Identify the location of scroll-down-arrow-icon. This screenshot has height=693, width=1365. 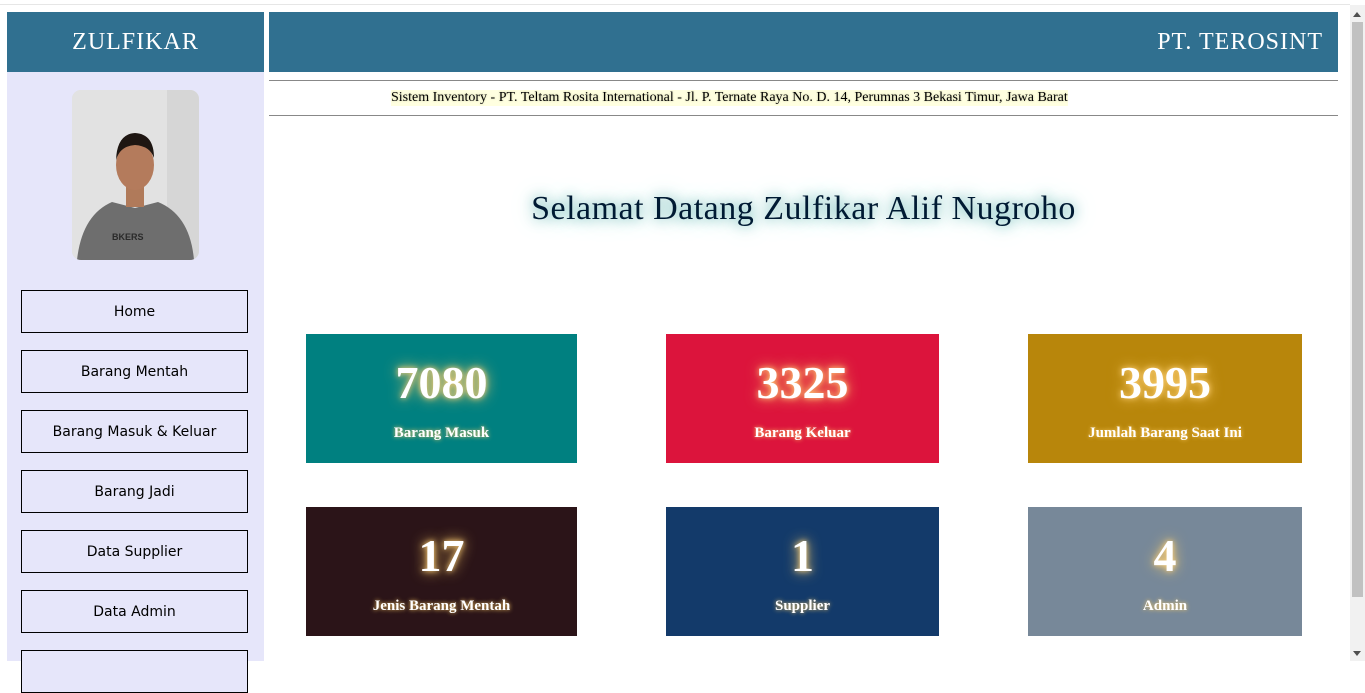
(1357, 653).